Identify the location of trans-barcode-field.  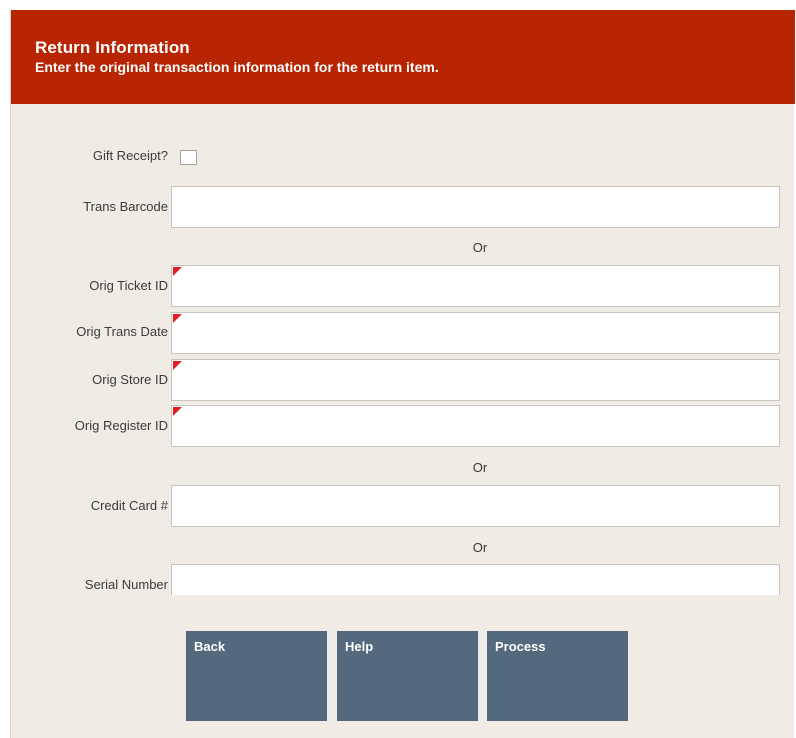
(475, 207).